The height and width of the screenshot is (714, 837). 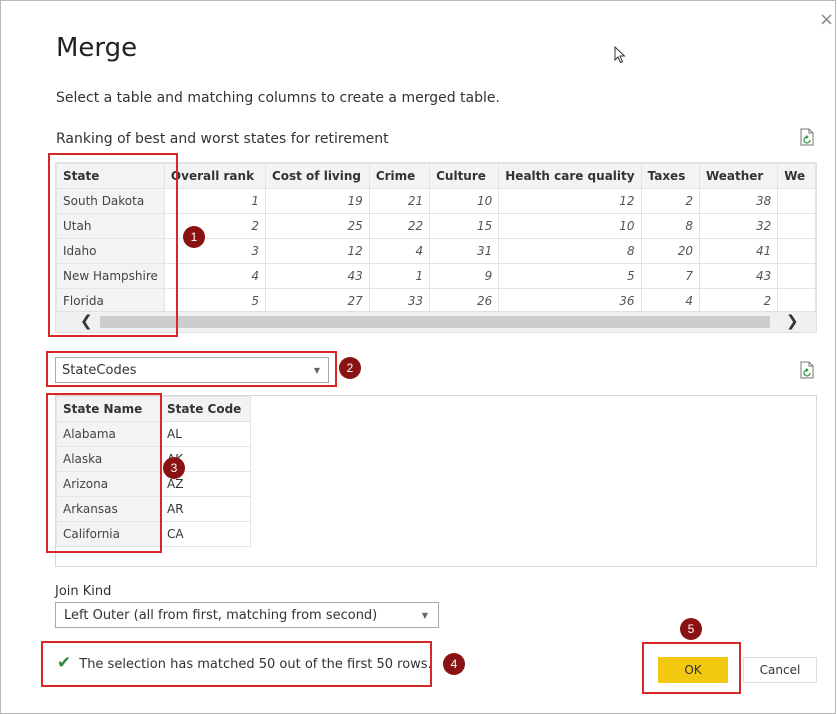 What do you see at coordinates (464, 251) in the screenshot?
I see `table-cell: 31` at bounding box center [464, 251].